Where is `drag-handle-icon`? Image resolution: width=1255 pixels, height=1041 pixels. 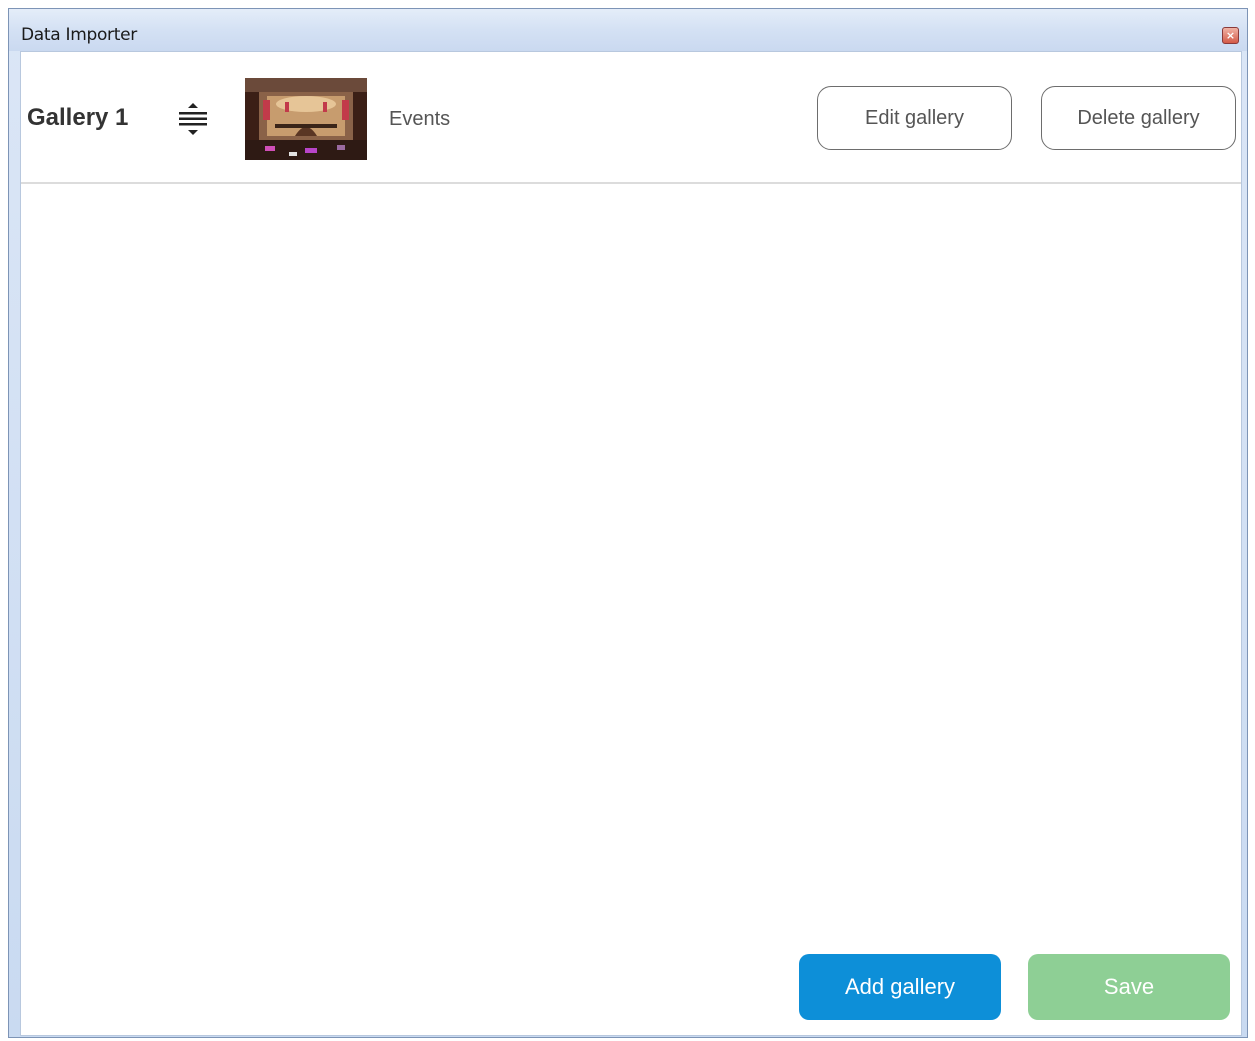
drag-handle-icon is located at coordinates (193, 119).